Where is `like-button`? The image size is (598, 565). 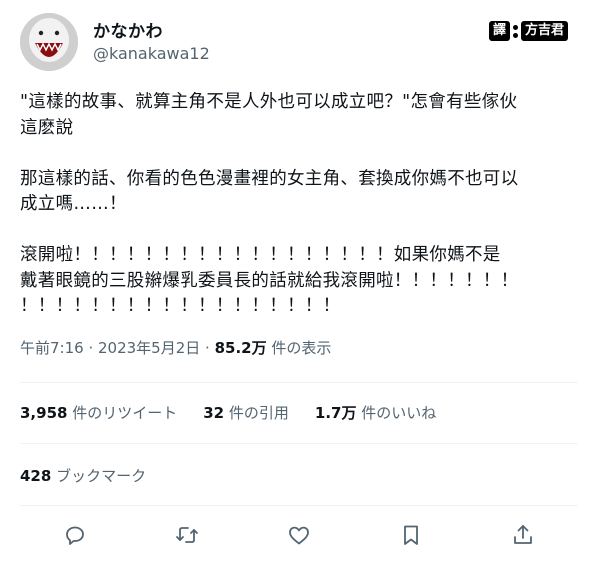
like-button is located at coordinates (300, 536).